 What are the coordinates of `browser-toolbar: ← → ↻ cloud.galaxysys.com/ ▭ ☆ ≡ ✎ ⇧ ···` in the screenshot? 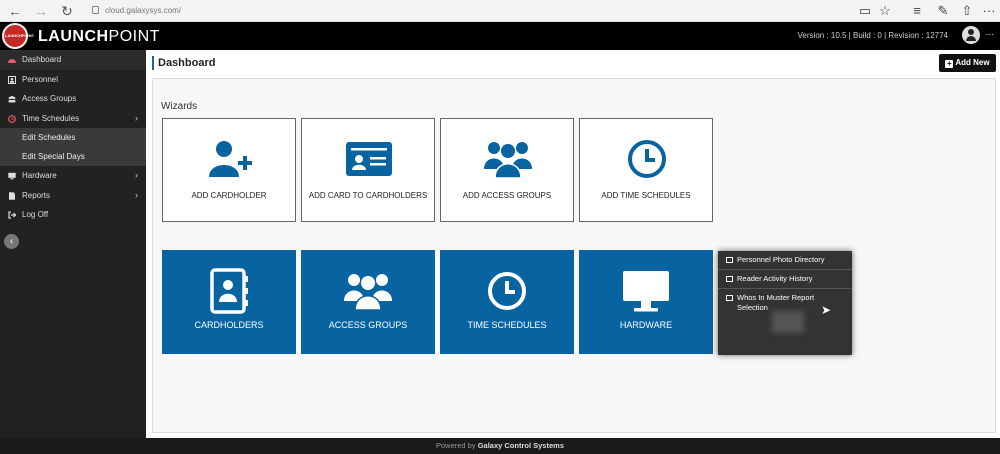 It's located at (500, 11).